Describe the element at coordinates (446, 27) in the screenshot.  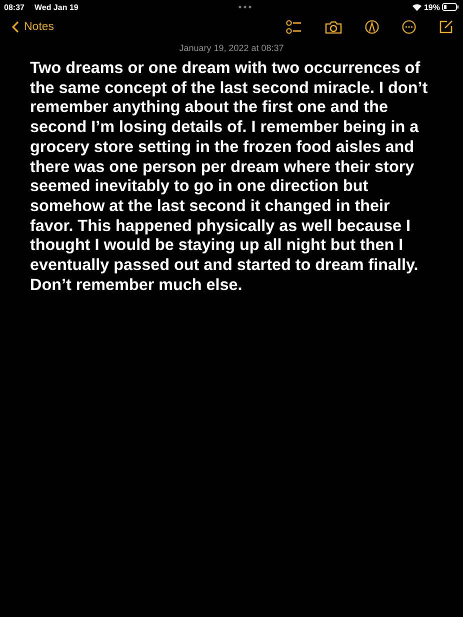
I see `compose-icon` at that location.